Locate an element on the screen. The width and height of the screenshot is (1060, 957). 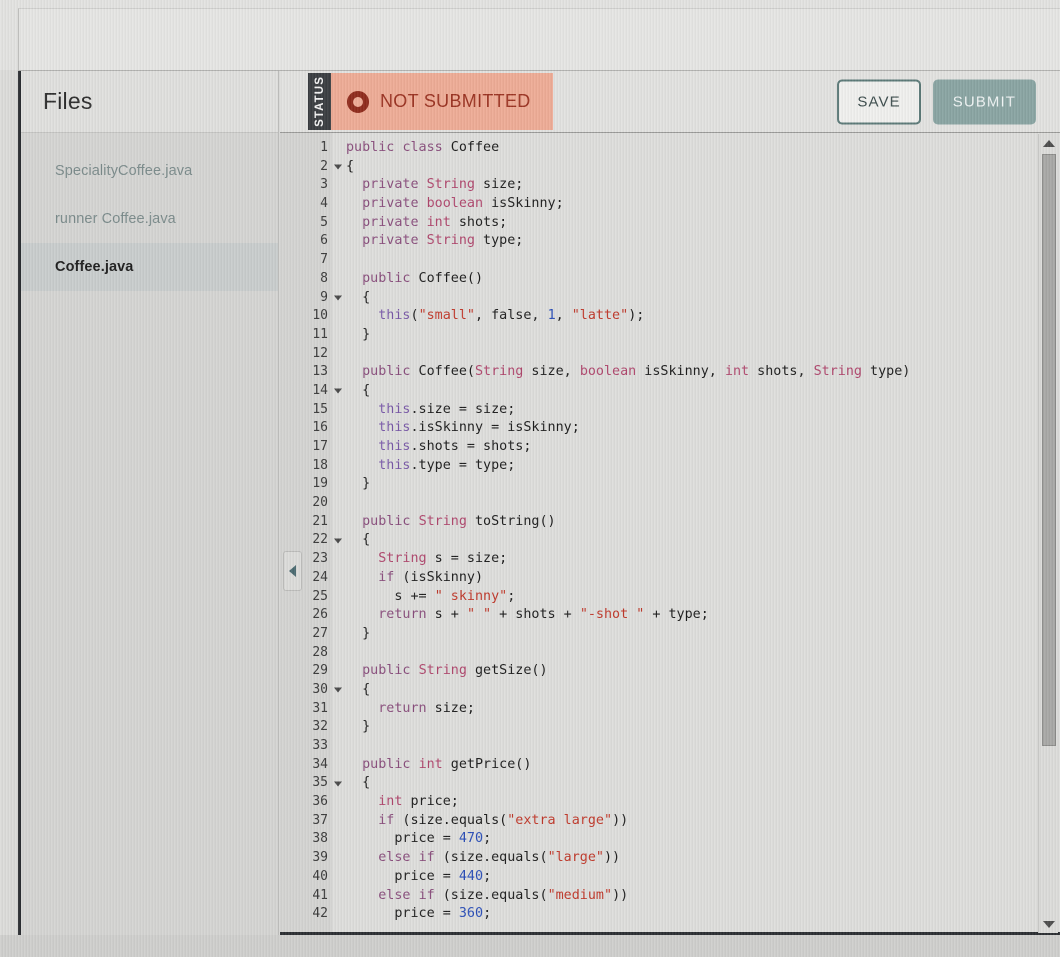
line-number: 27 is located at coordinates (320, 633).